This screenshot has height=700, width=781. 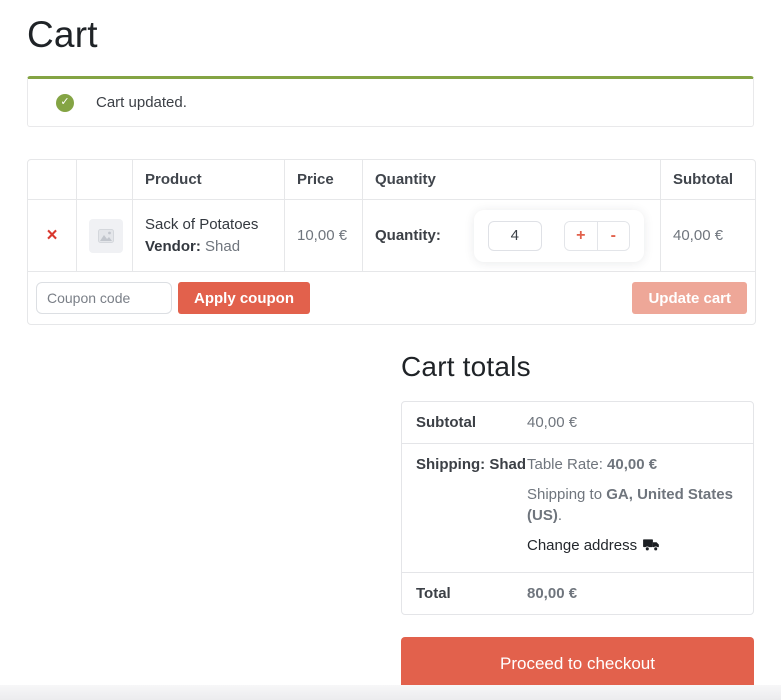 I want to click on total-row: Total 80,00 €, so click(x=577, y=593).